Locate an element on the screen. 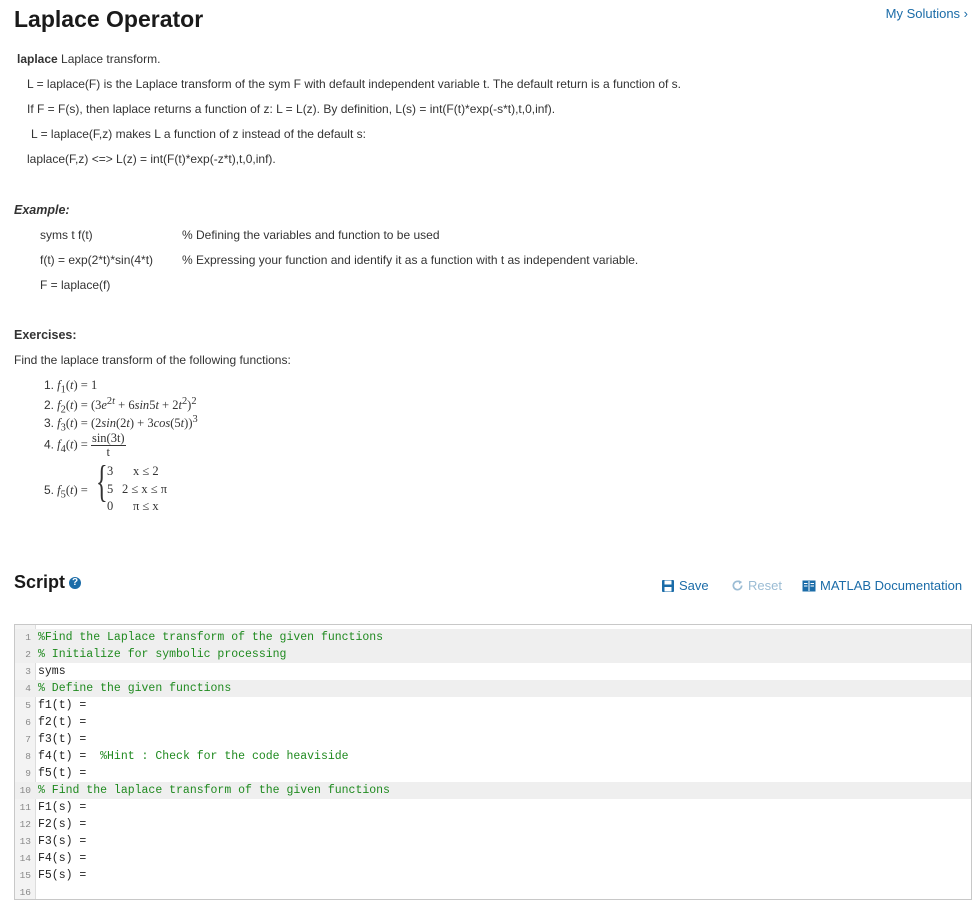 Image resolution: width=978 pixels, height=904 pixels. code-line: 16 is located at coordinates (493, 892).